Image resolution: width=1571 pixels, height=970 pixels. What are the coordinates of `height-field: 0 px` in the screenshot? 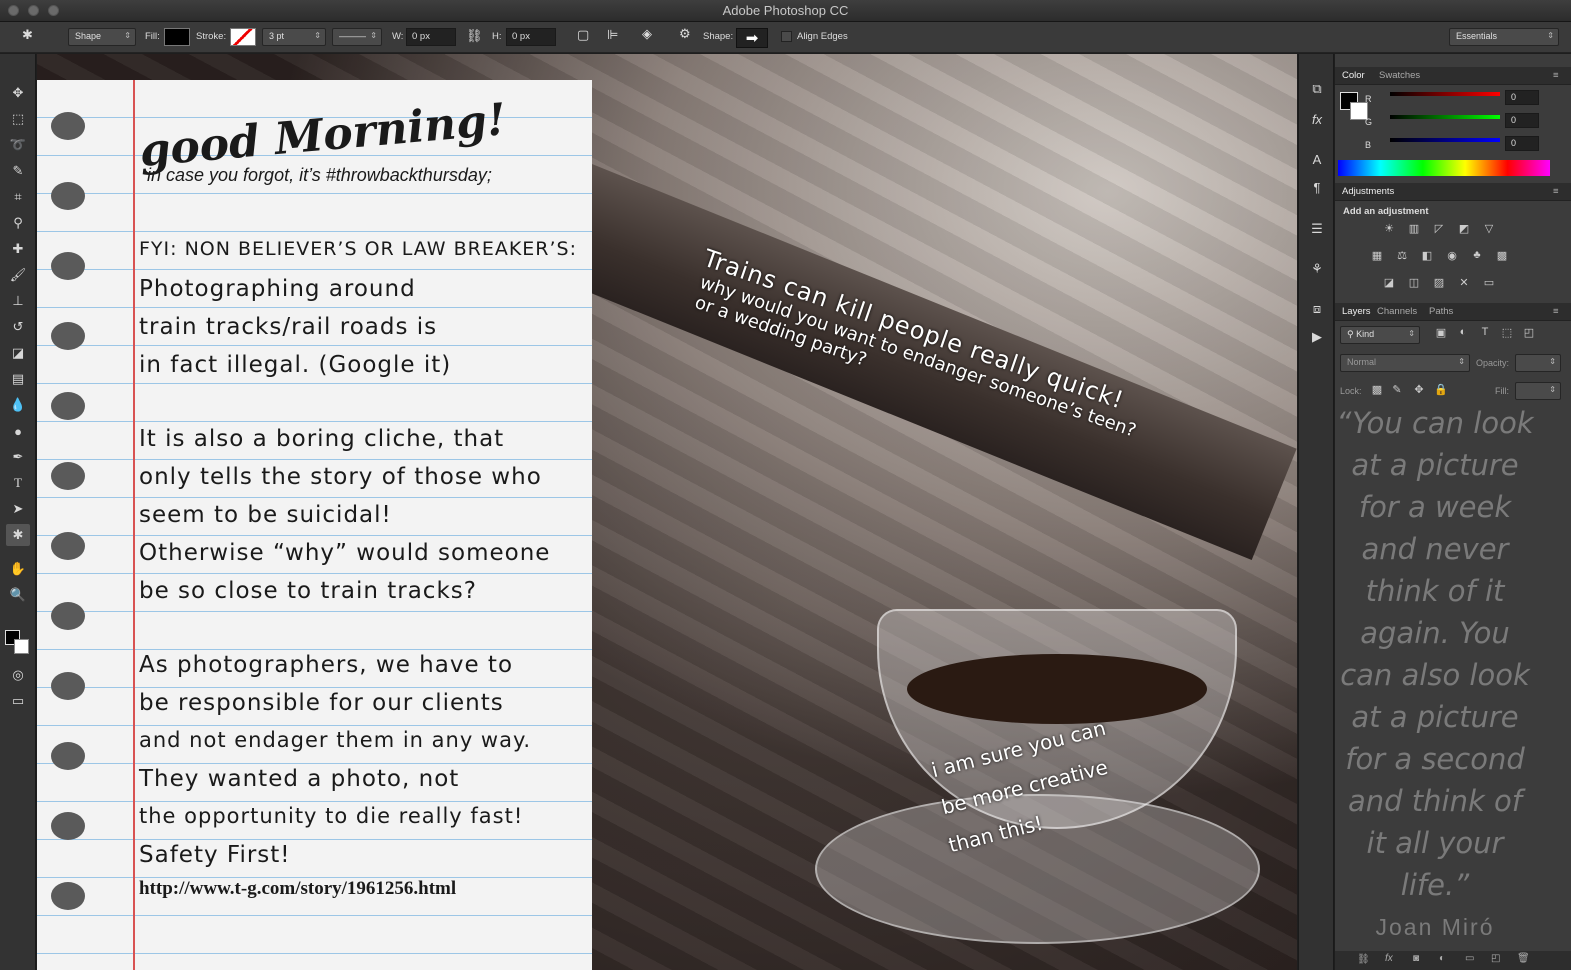 It's located at (531, 37).